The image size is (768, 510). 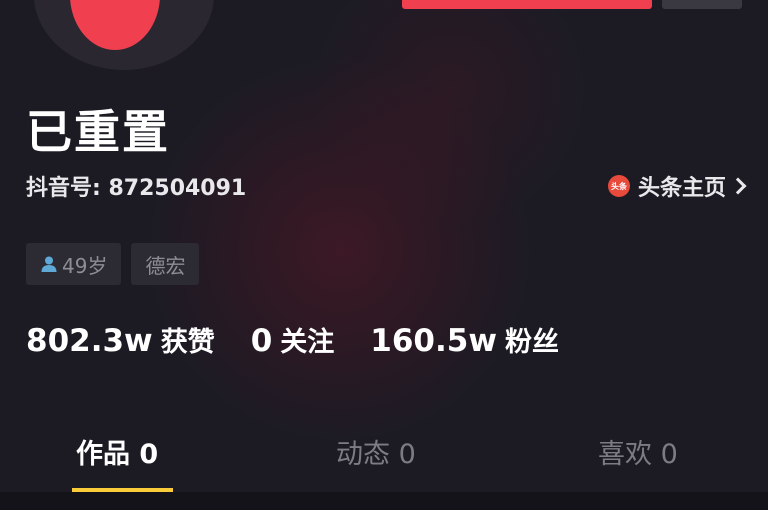 What do you see at coordinates (638, 451) in the screenshot?
I see `tab-likes: 喜欢 0` at bounding box center [638, 451].